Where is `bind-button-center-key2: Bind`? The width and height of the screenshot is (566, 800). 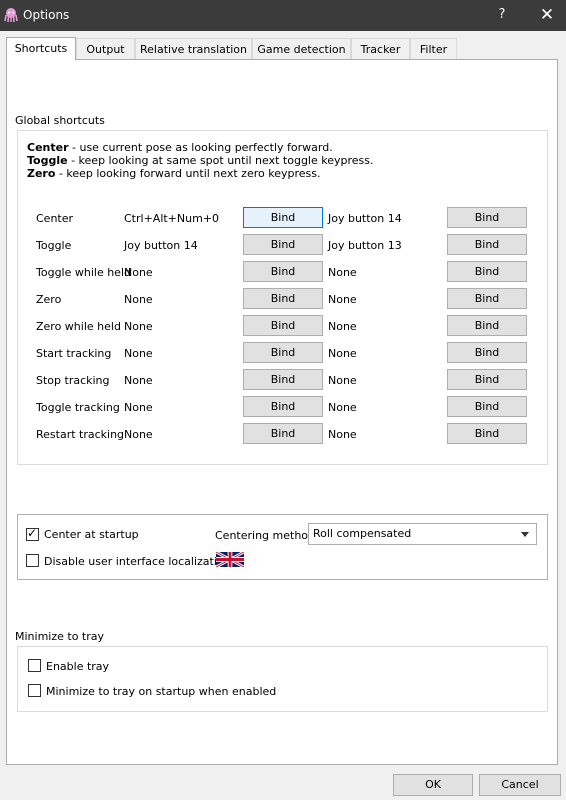 bind-button-center-key2: Bind is located at coordinates (487, 217).